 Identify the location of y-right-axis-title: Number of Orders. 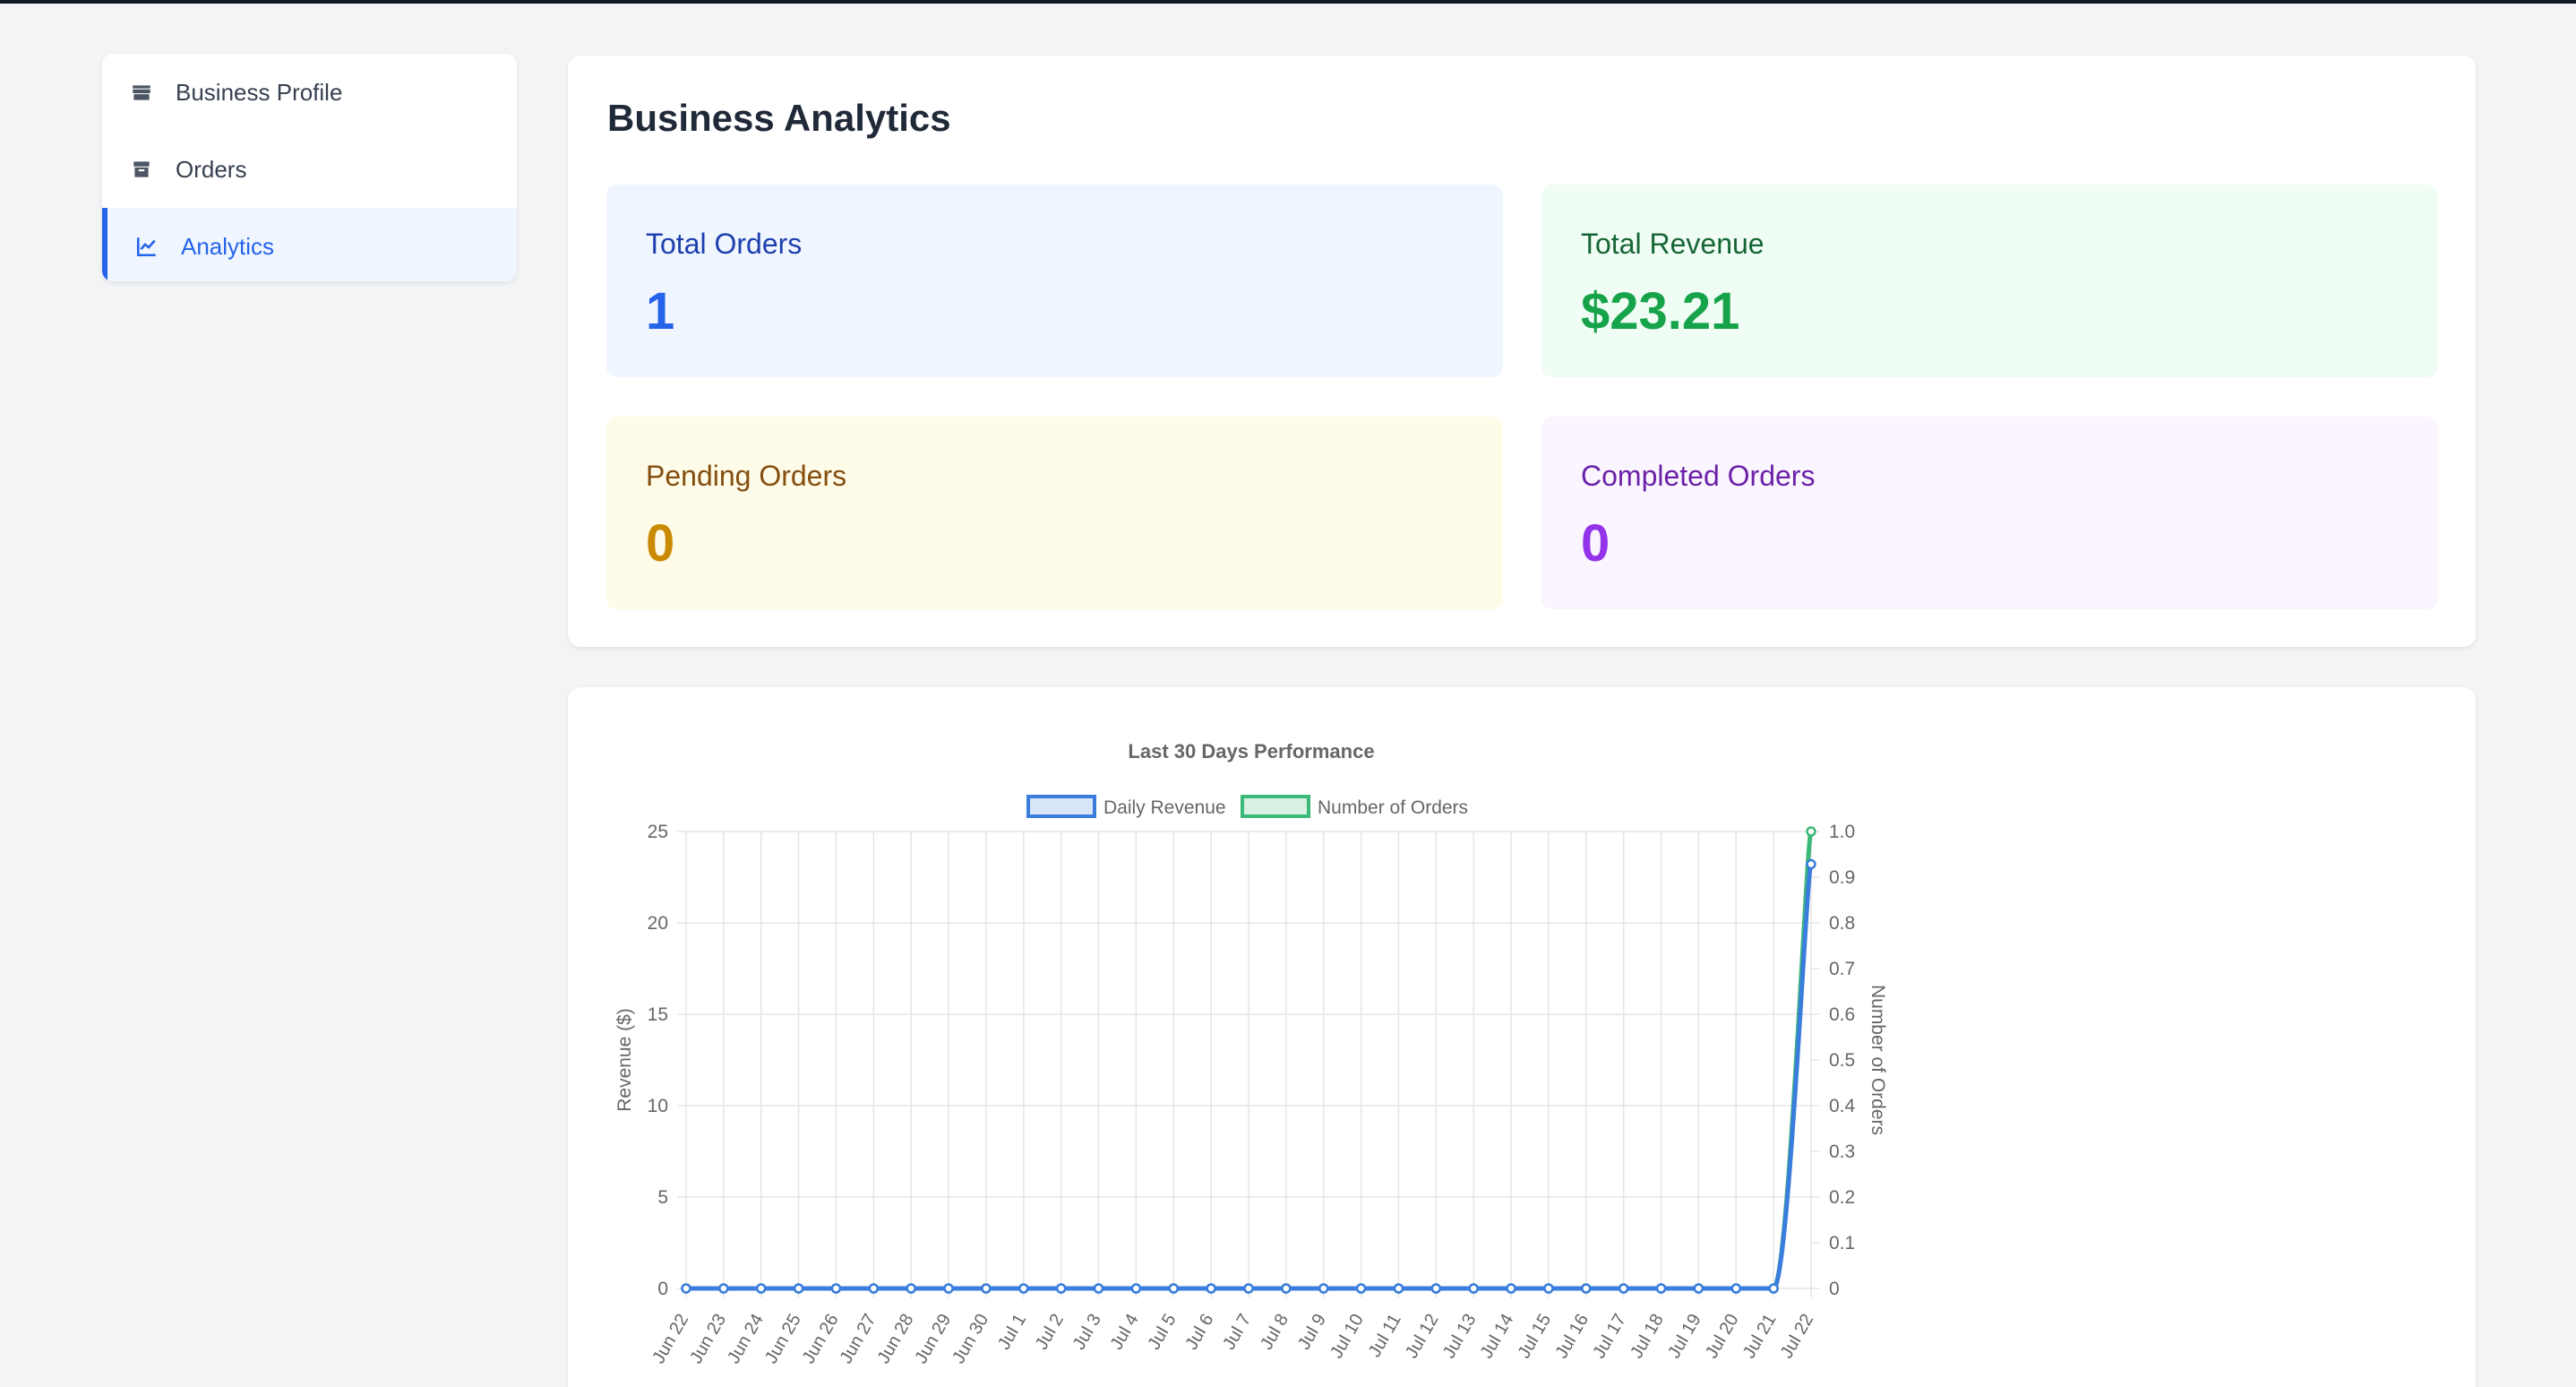
(1878, 1060).